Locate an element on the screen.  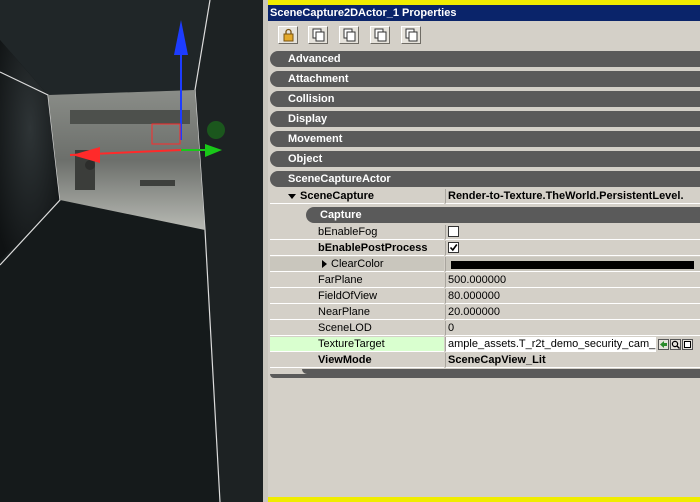
lock-button is located at coordinates (288, 35).